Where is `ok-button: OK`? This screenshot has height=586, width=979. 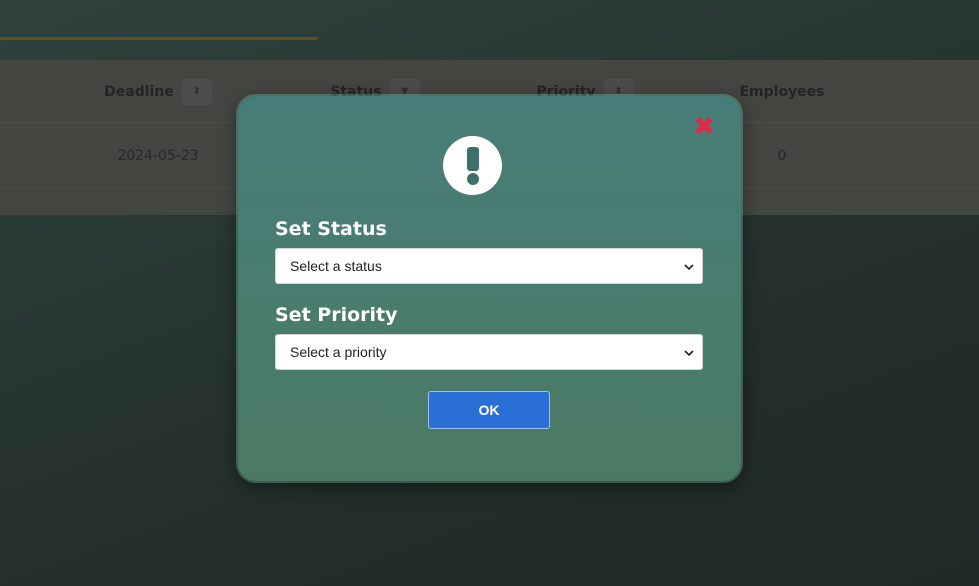 ok-button: OK is located at coordinates (489, 410).